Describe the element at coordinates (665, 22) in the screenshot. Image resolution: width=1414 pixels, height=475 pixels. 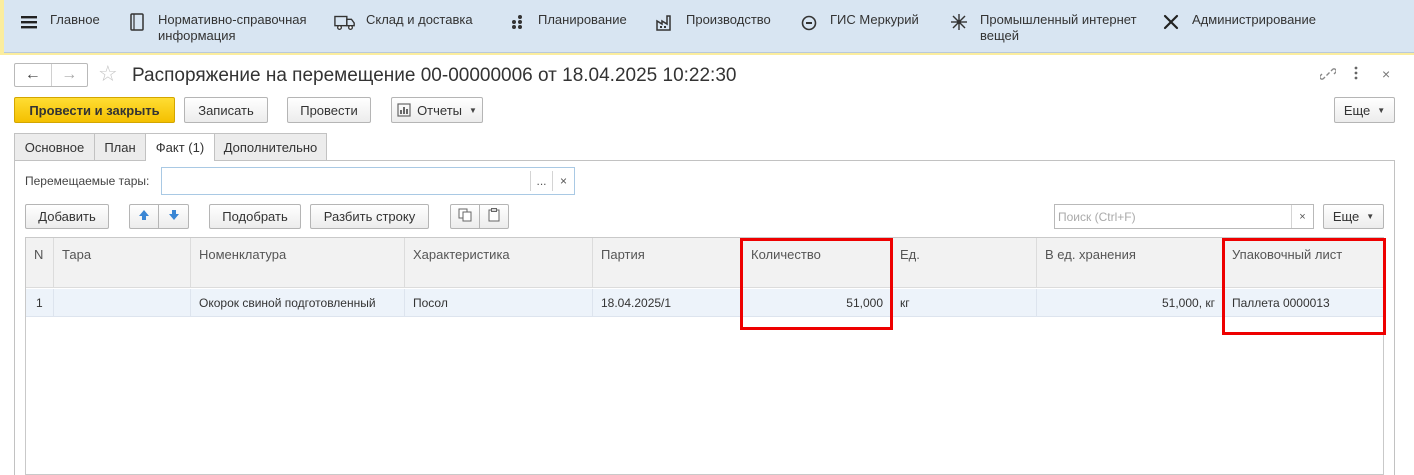
I see `factory-icon` at that location.